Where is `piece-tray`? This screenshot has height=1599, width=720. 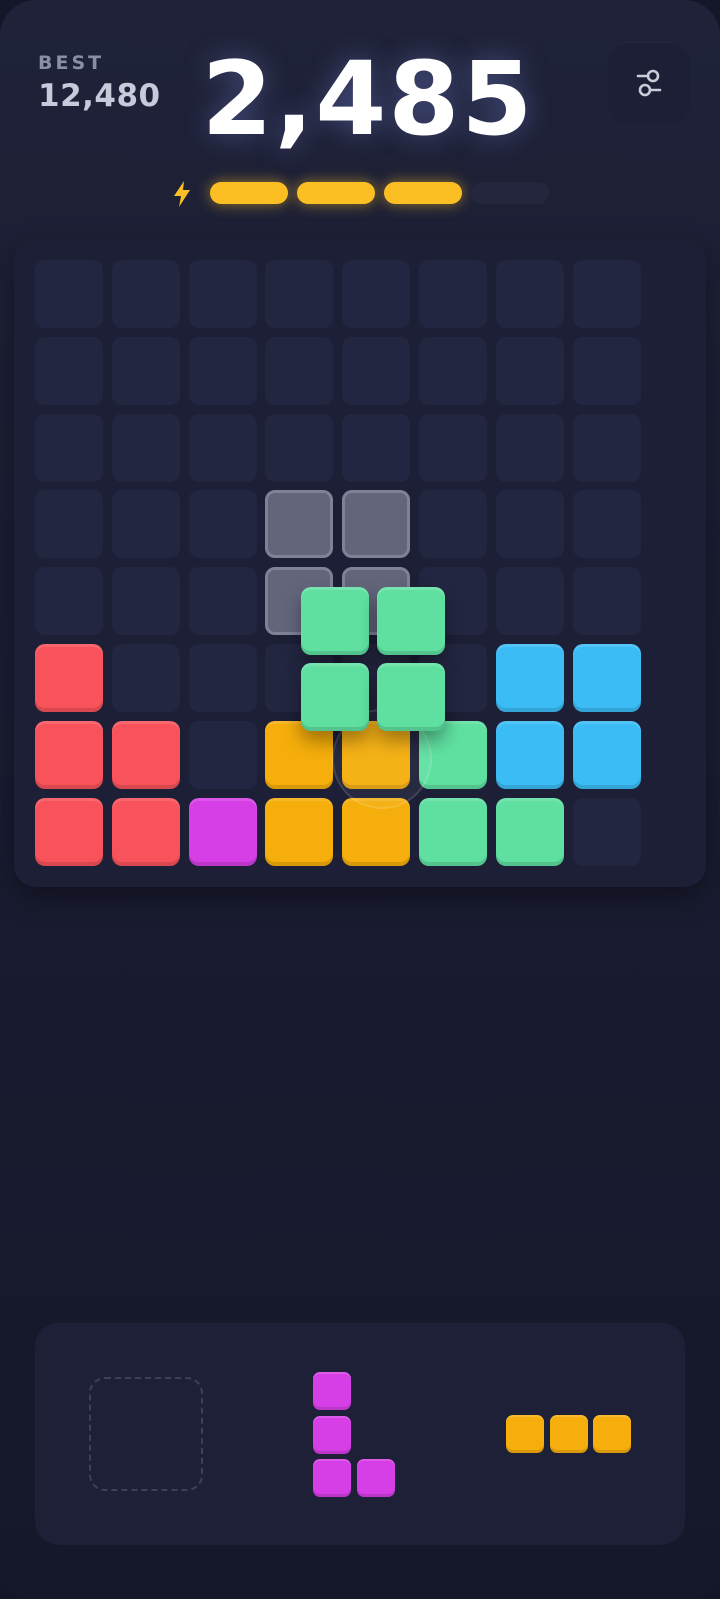
piece-tray is located at coordinates (360, 1434).